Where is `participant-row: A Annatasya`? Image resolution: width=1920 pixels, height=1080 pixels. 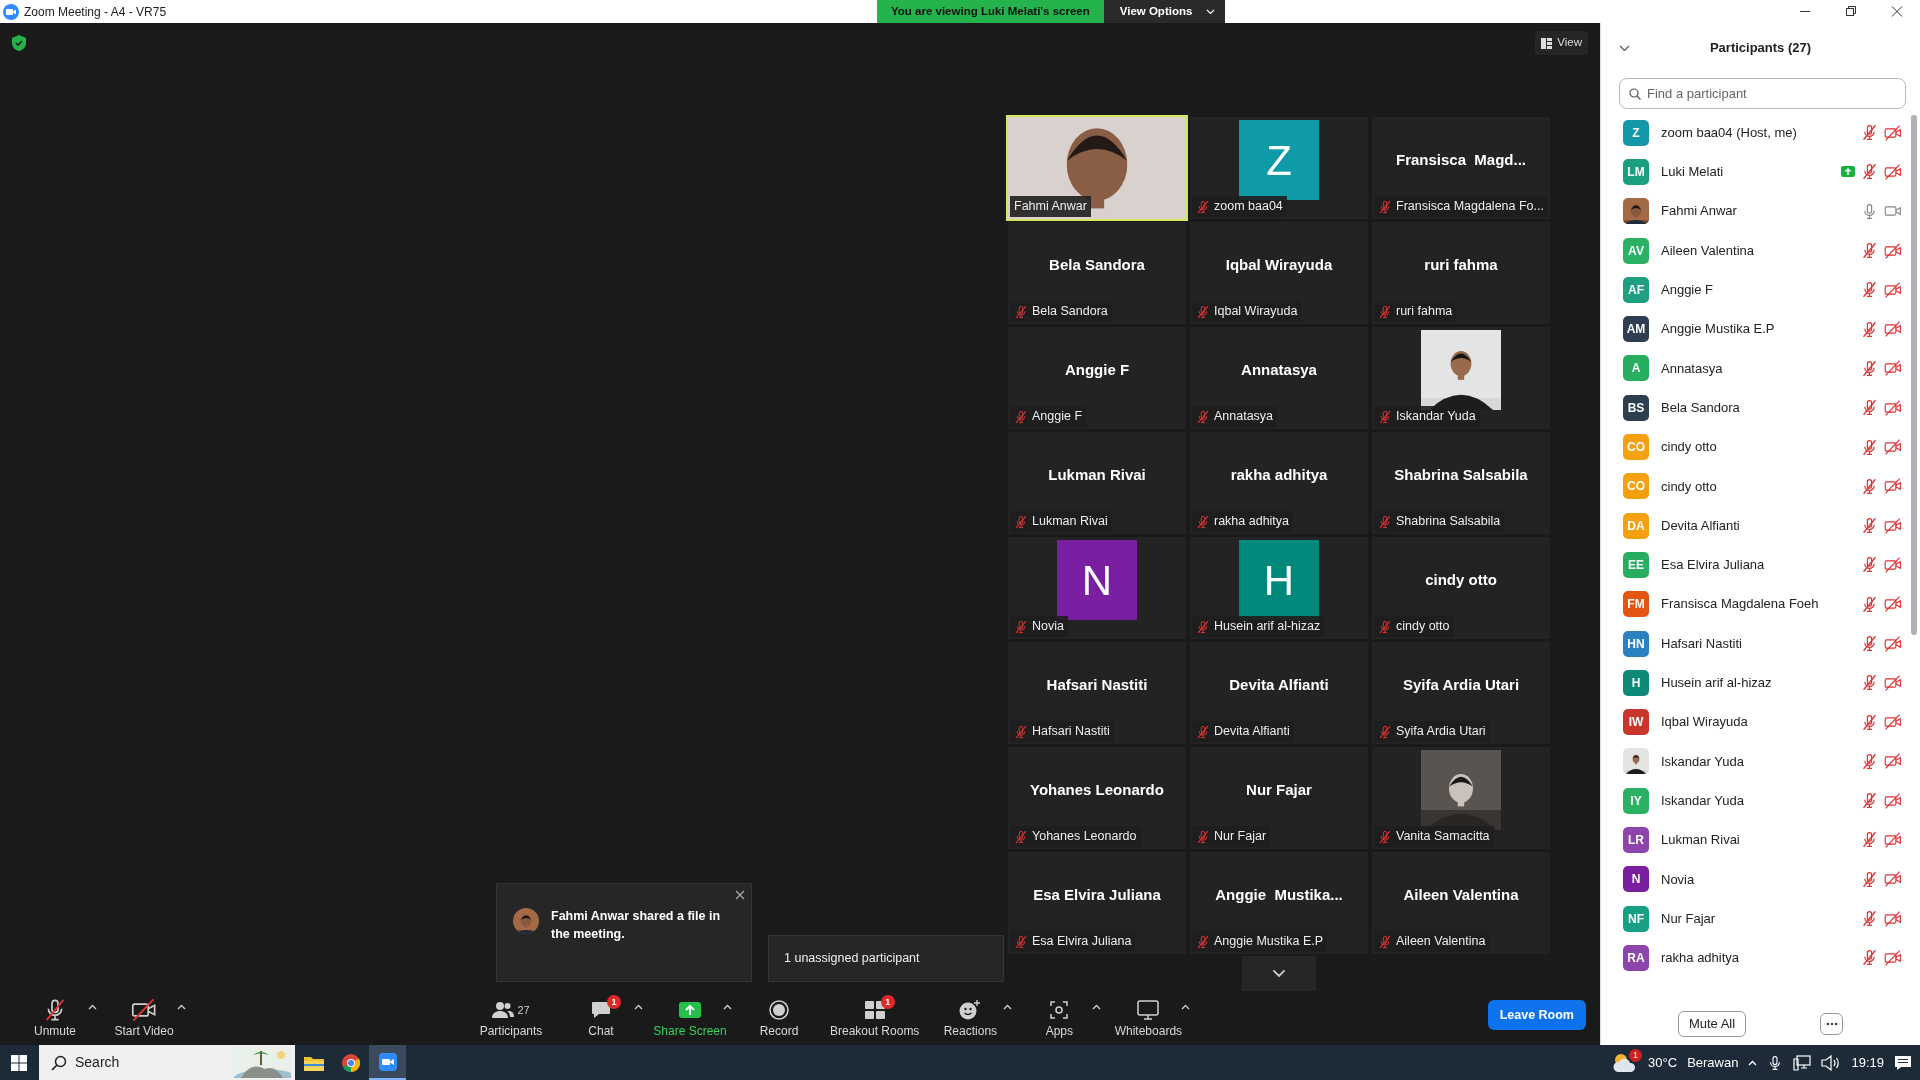
participant-row: A Annatasya is located at coordinates (1753, 368).